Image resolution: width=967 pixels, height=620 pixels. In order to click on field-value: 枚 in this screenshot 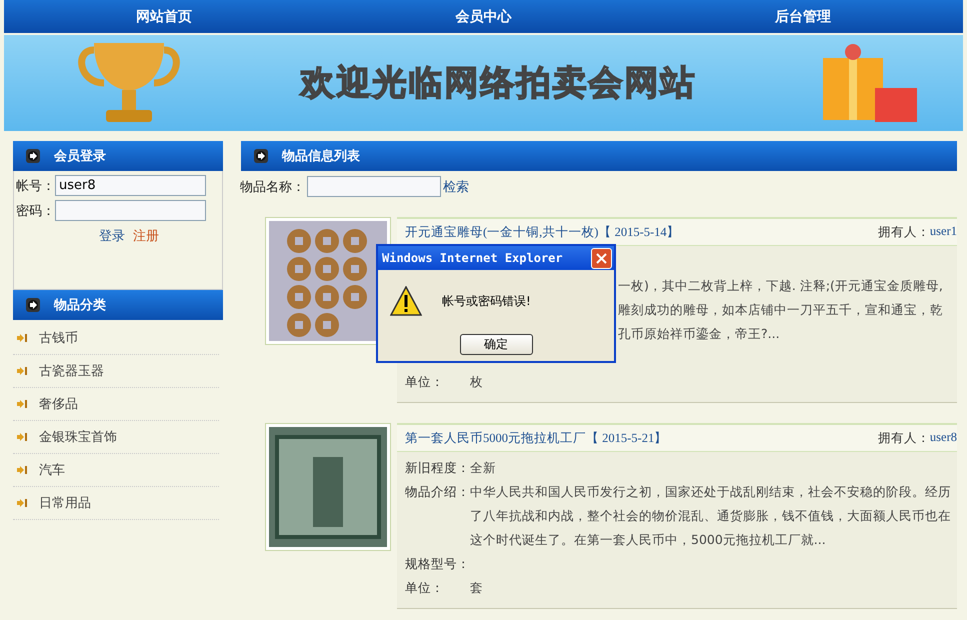, I will do `click(476, 382)`.